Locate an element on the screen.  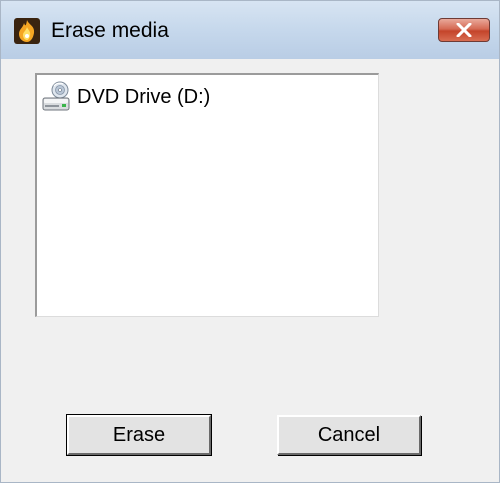
erase-button: Erase is located at coordinates (139, 435).